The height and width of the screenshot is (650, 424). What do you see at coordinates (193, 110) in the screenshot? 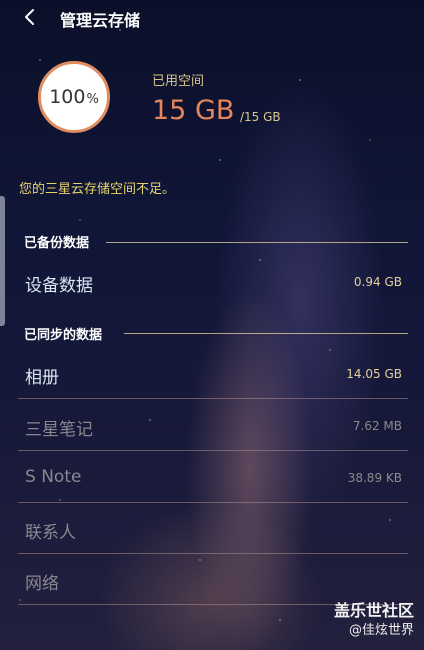
I see `used-space-value: 15 GB` at bounding box center [193, 110].